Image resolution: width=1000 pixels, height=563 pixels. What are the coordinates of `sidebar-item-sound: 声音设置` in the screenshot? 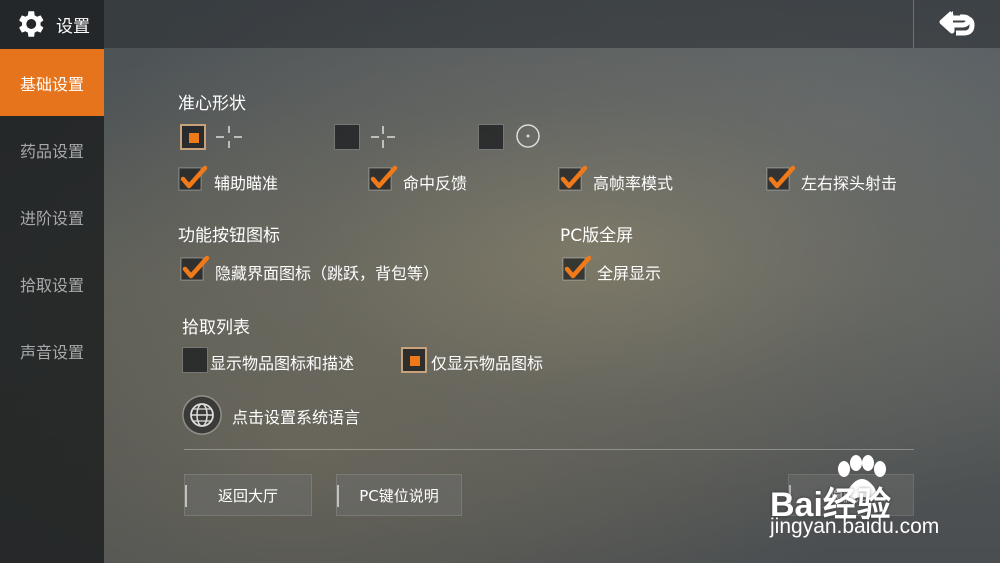 It's located at (52, 350).